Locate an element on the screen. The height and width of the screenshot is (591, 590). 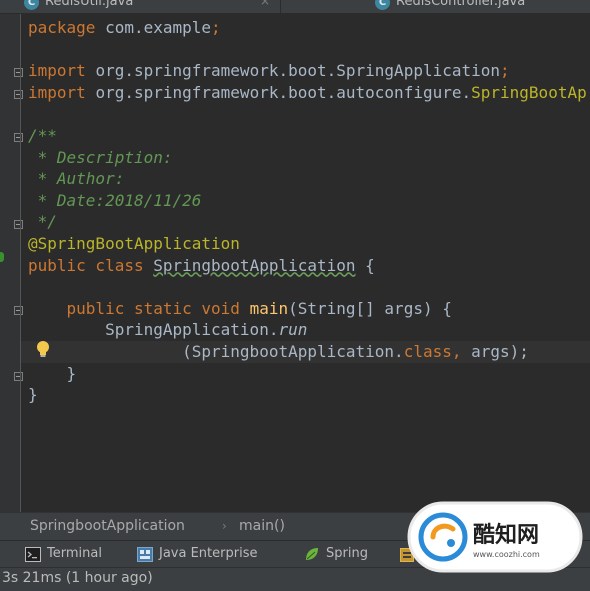
code-line: * Author: is located at coordinates (76, 179).